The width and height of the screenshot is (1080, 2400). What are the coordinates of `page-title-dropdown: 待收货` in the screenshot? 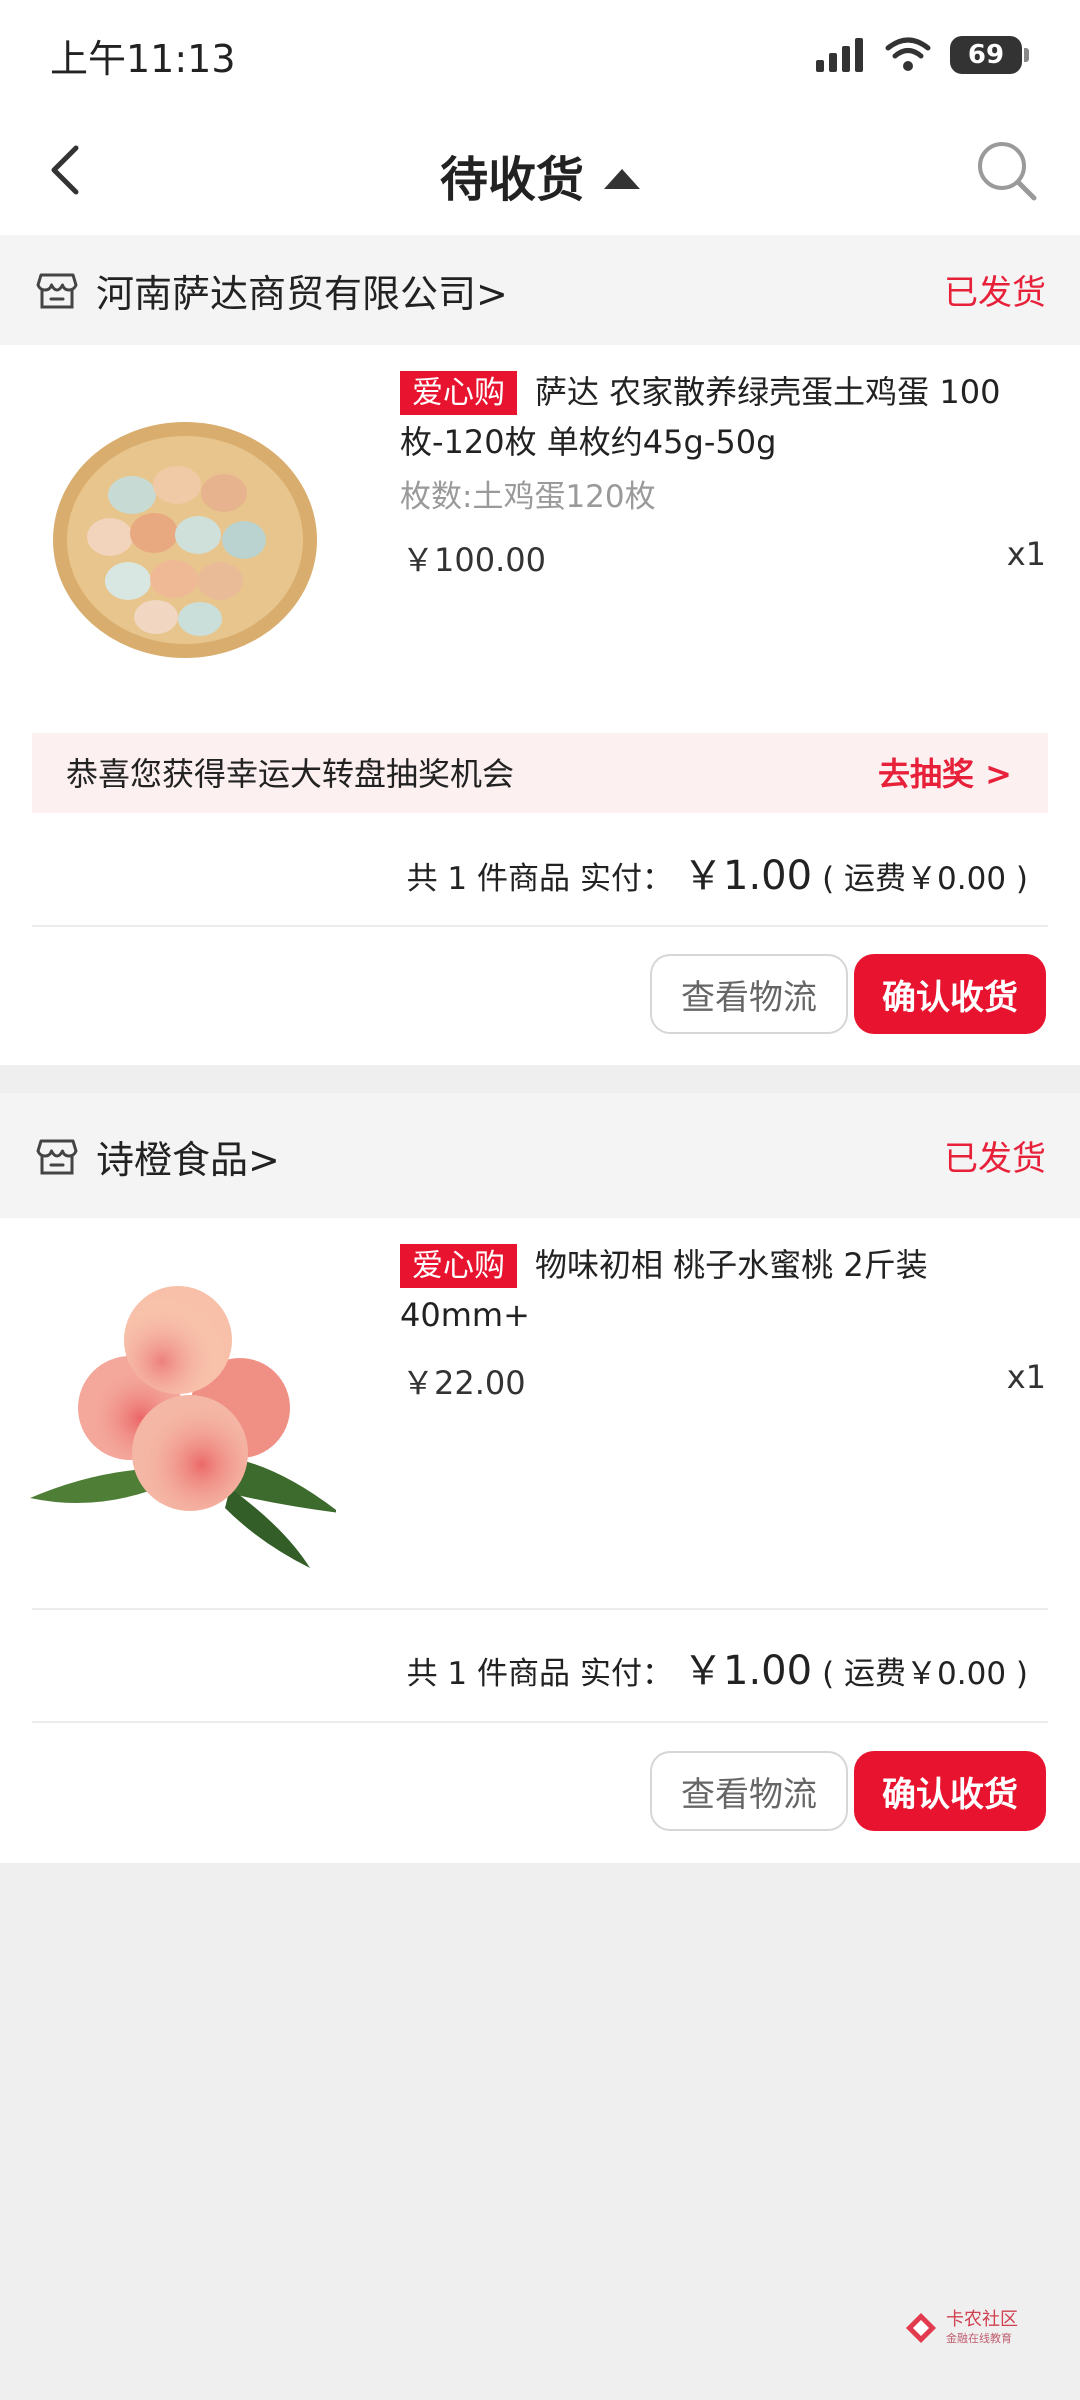 It's located at (540, 175).